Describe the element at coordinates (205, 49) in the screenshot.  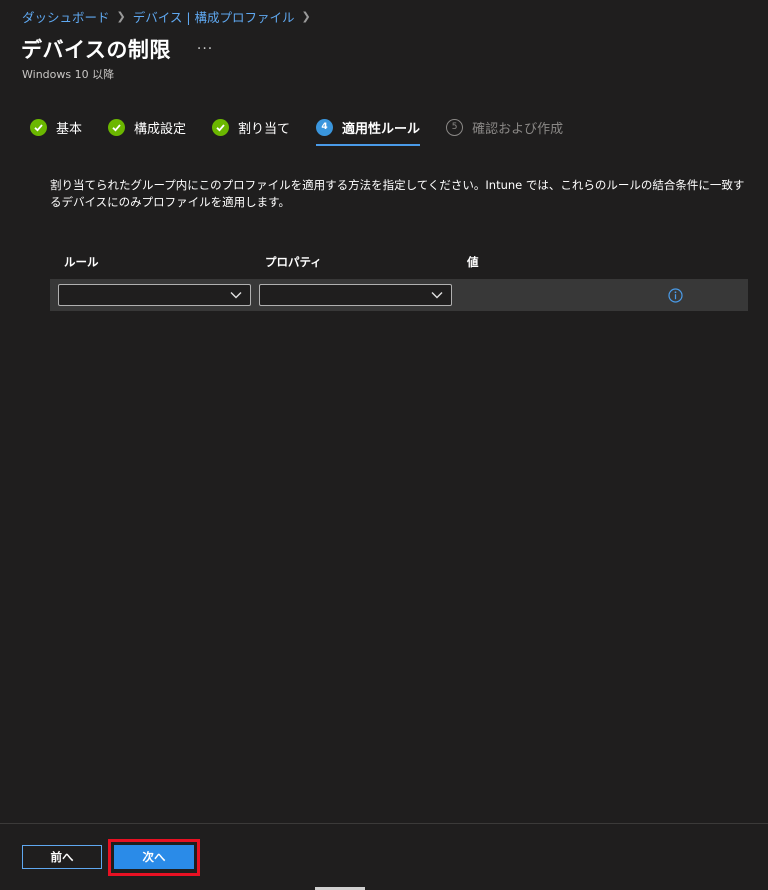
I see `more-options-button: ···` at that location.